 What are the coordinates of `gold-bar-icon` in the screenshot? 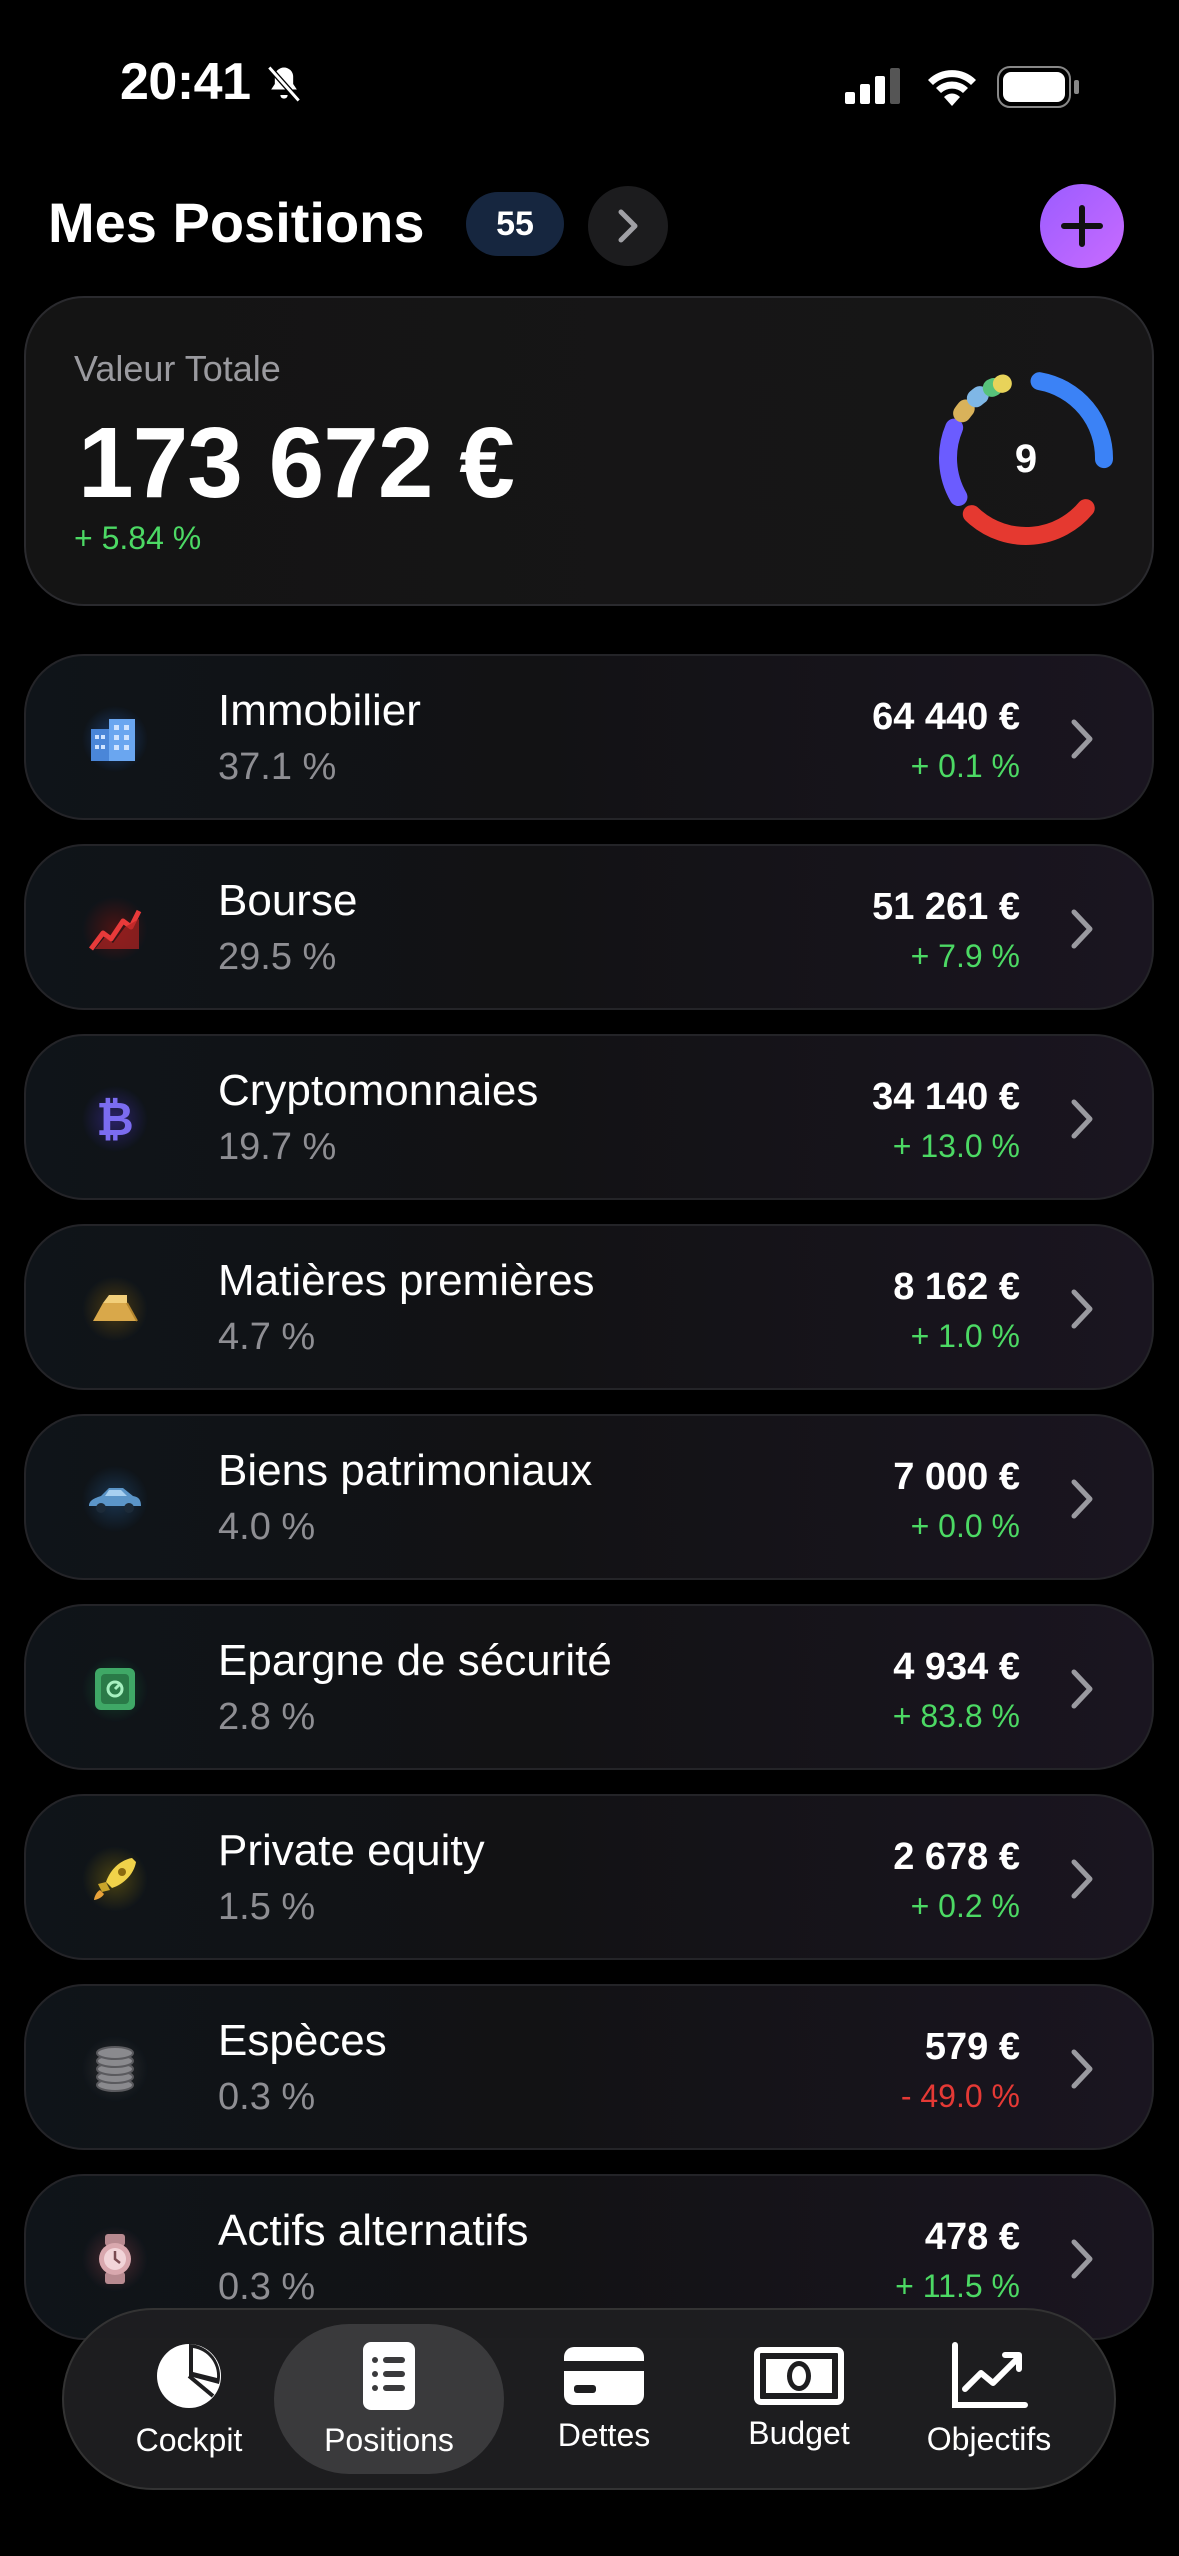 It's located at (115, 1309).